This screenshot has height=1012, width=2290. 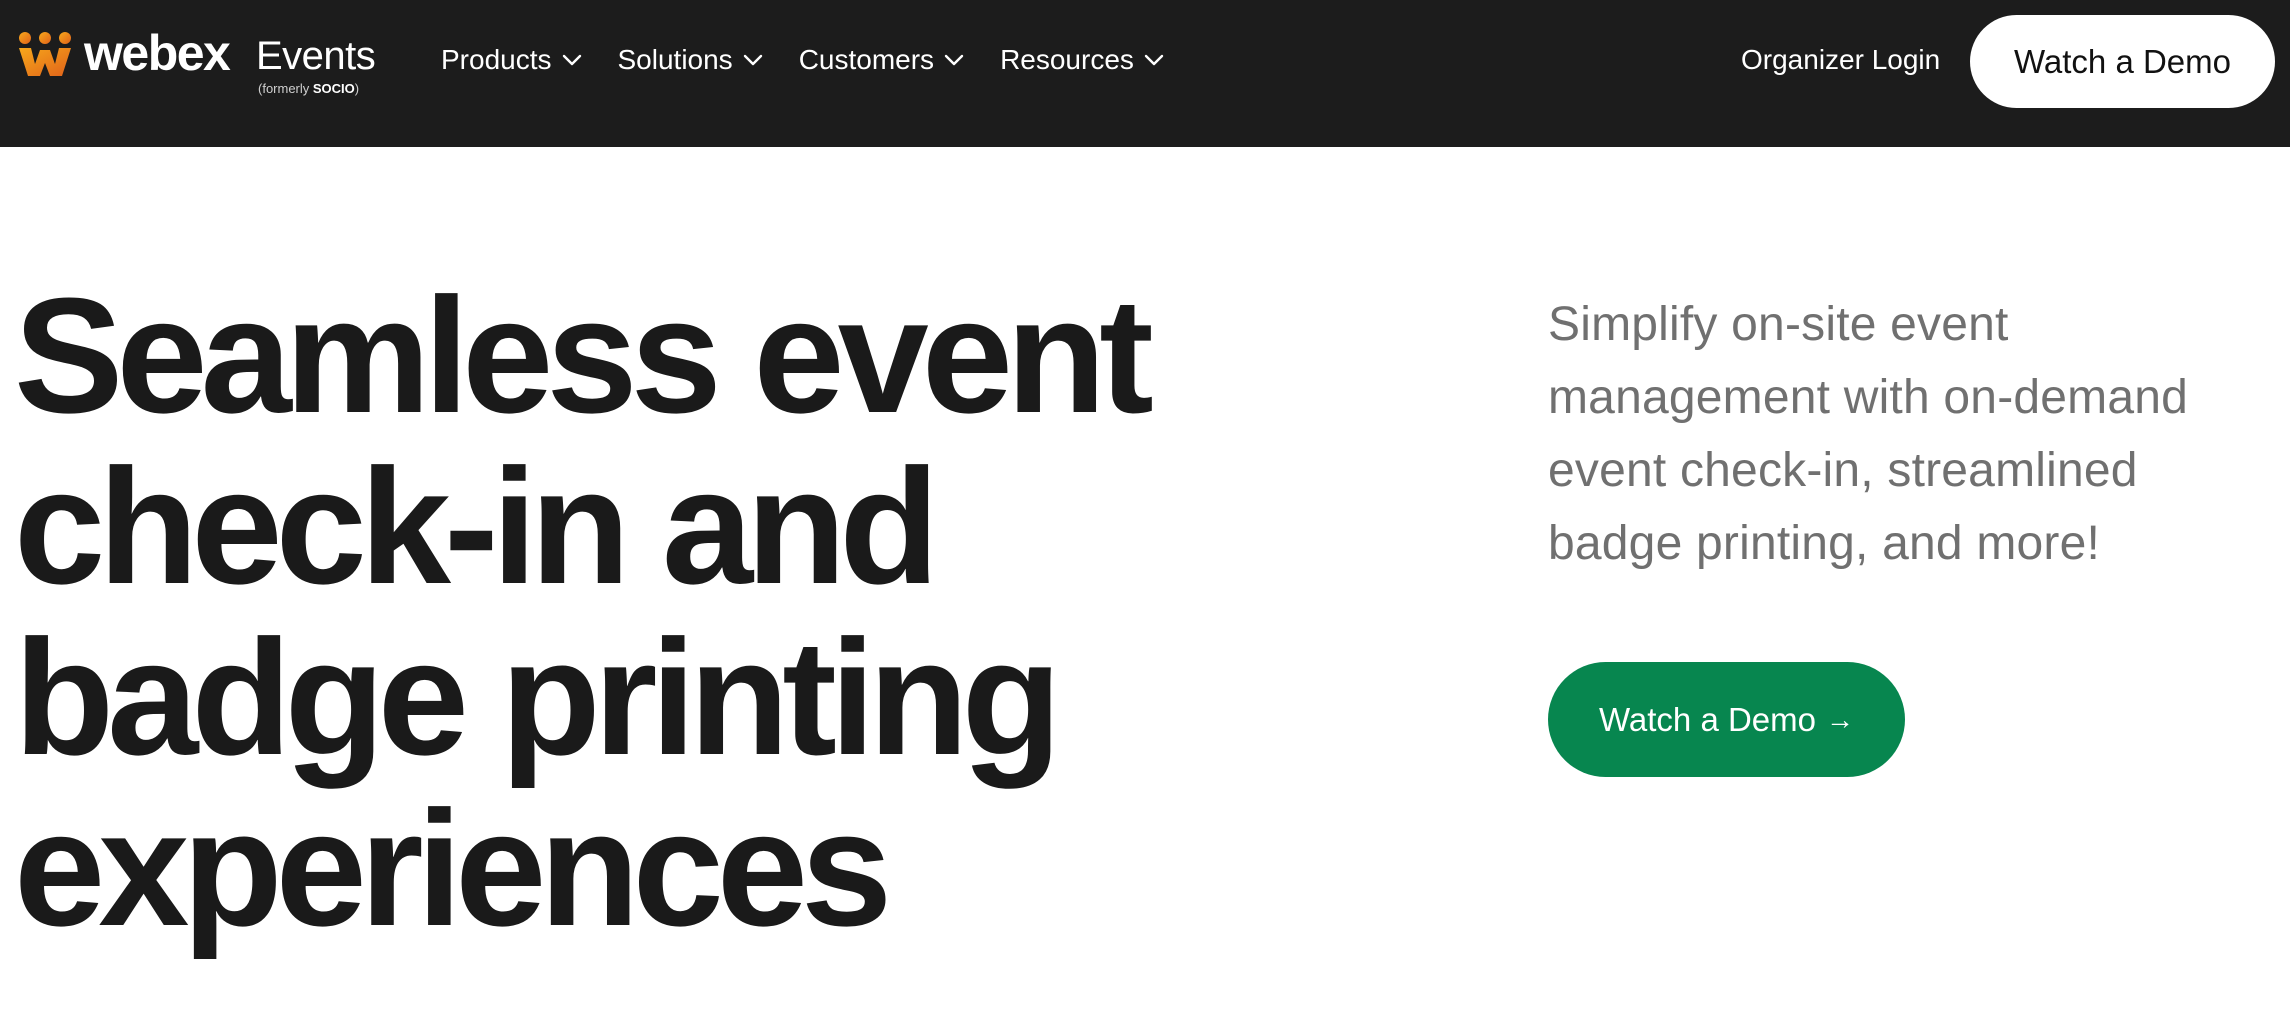 I want to click on organizer-login-link: Organizer Login, so click(x=1840, y=60).